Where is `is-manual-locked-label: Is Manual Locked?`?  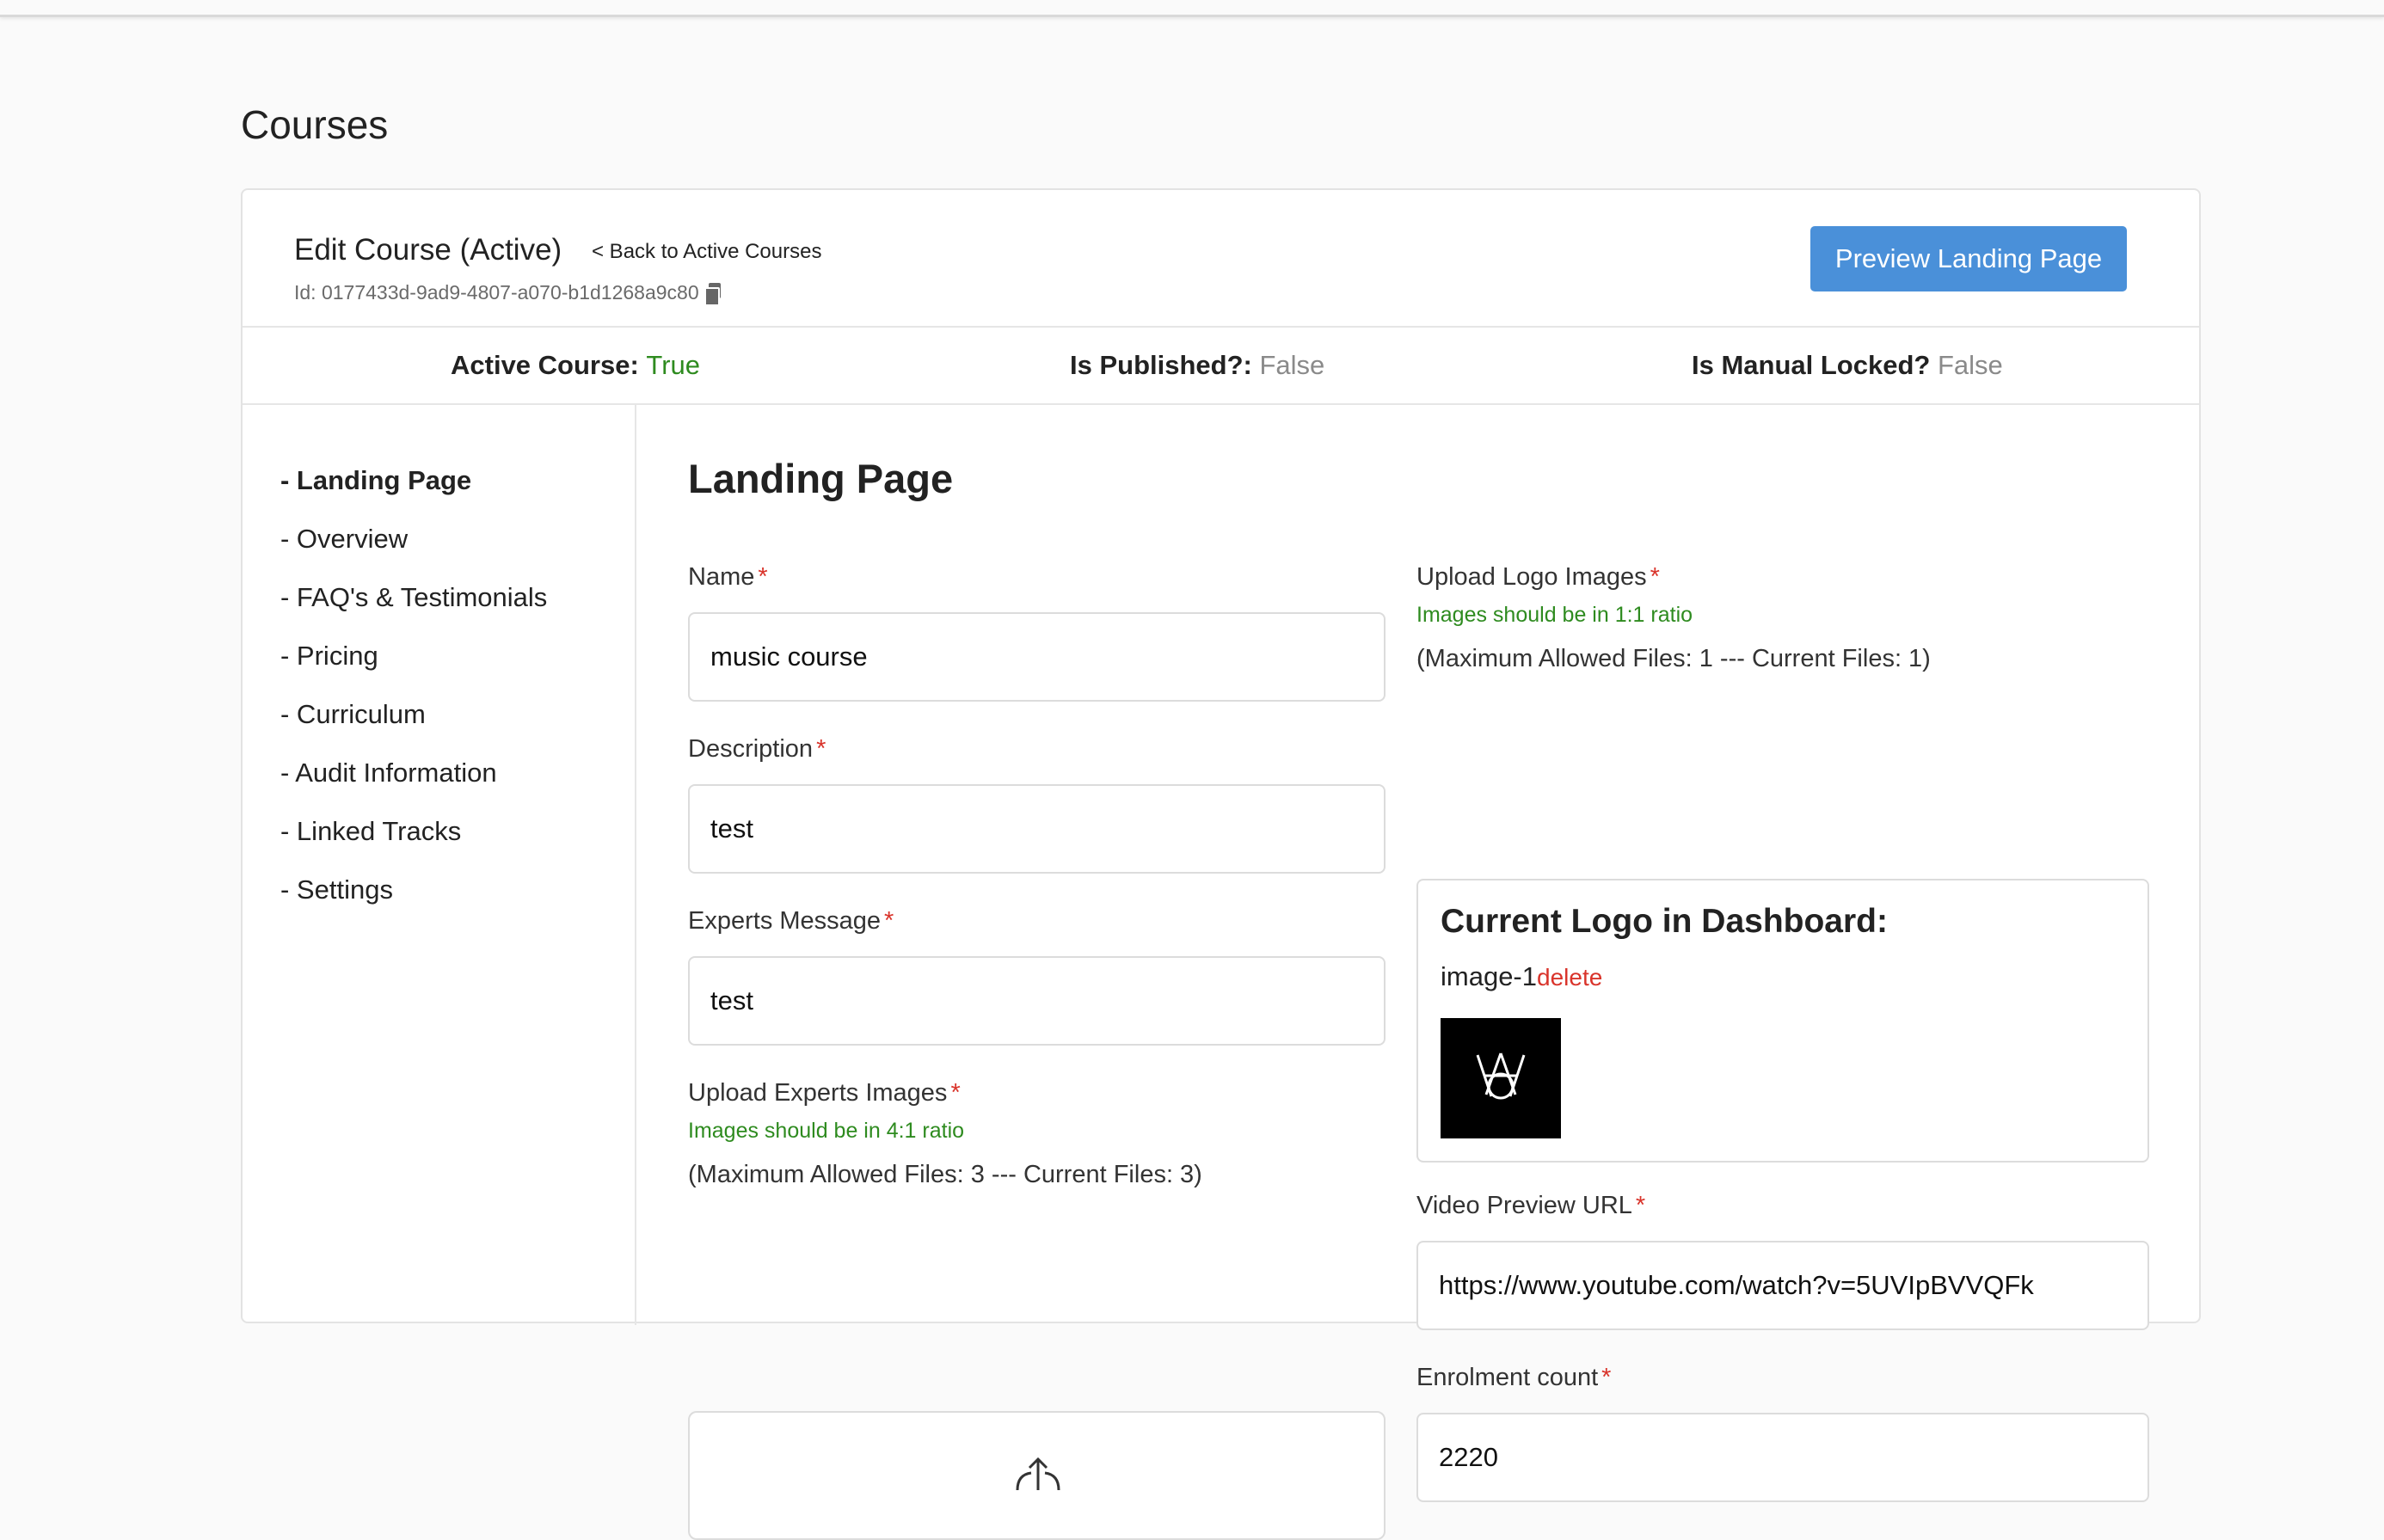
is-manual-locked-label: Is Manual Locked? is located at coordinates (1811, 365).